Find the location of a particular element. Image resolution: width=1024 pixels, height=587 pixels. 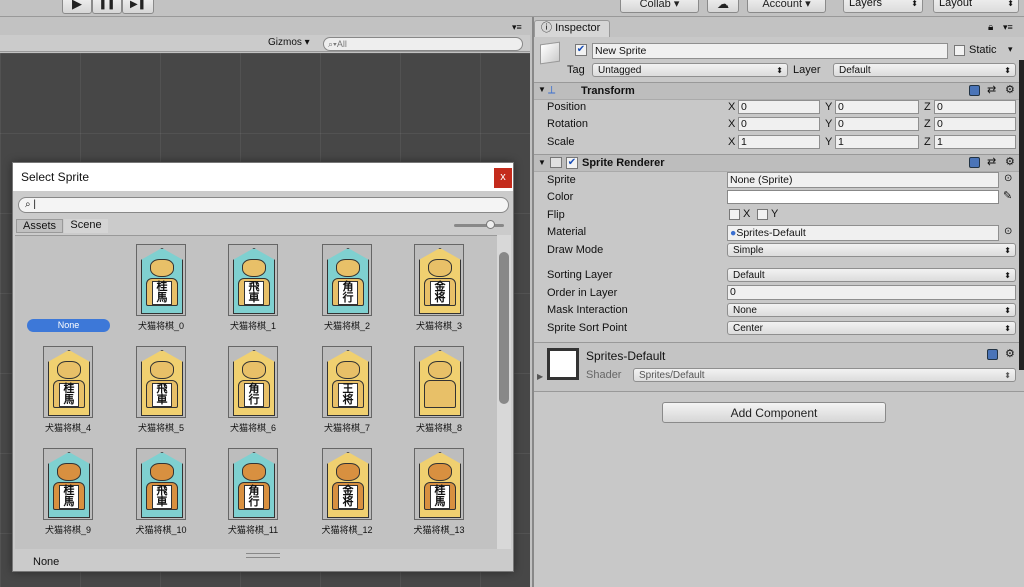

sprite-item: 金 将犬猫将棋_3 is located at coordinates (439, 288).